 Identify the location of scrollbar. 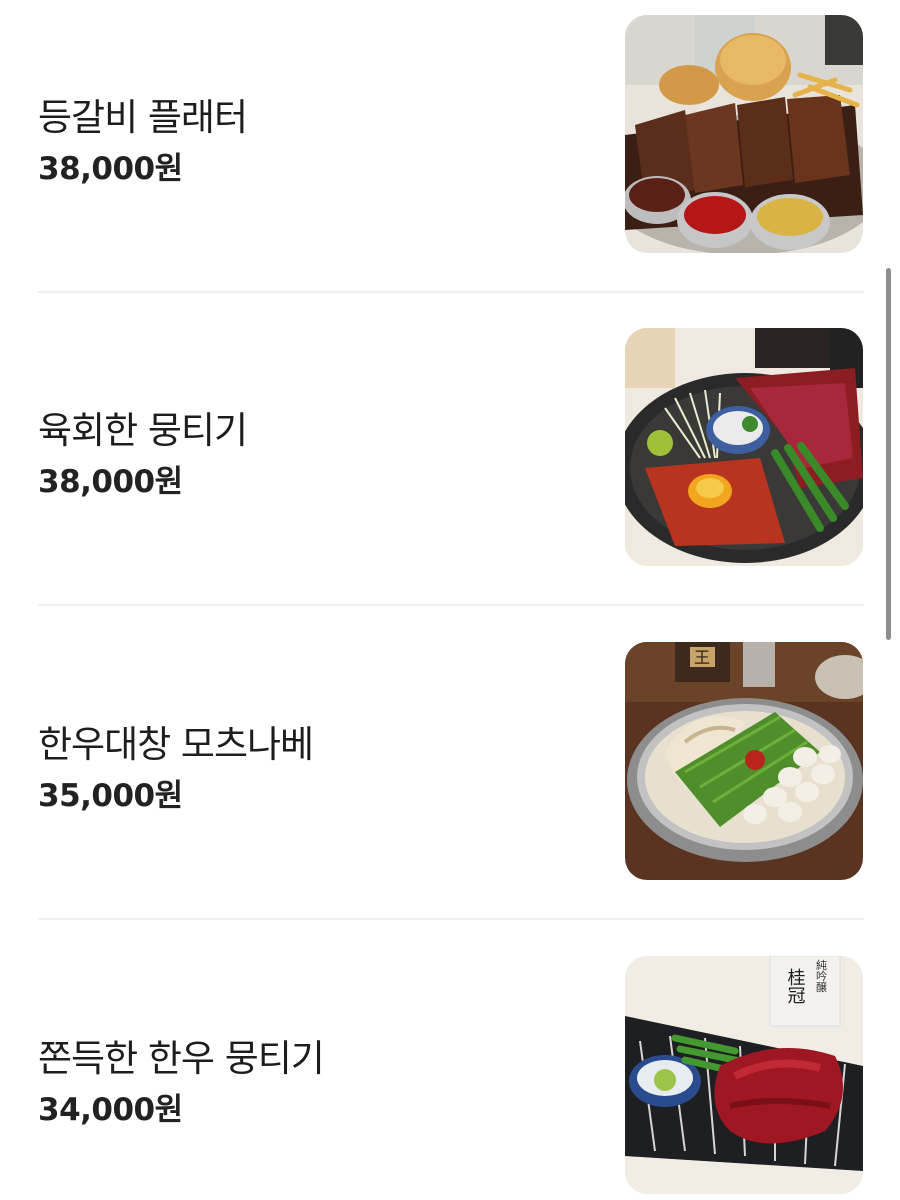
(888, 454).